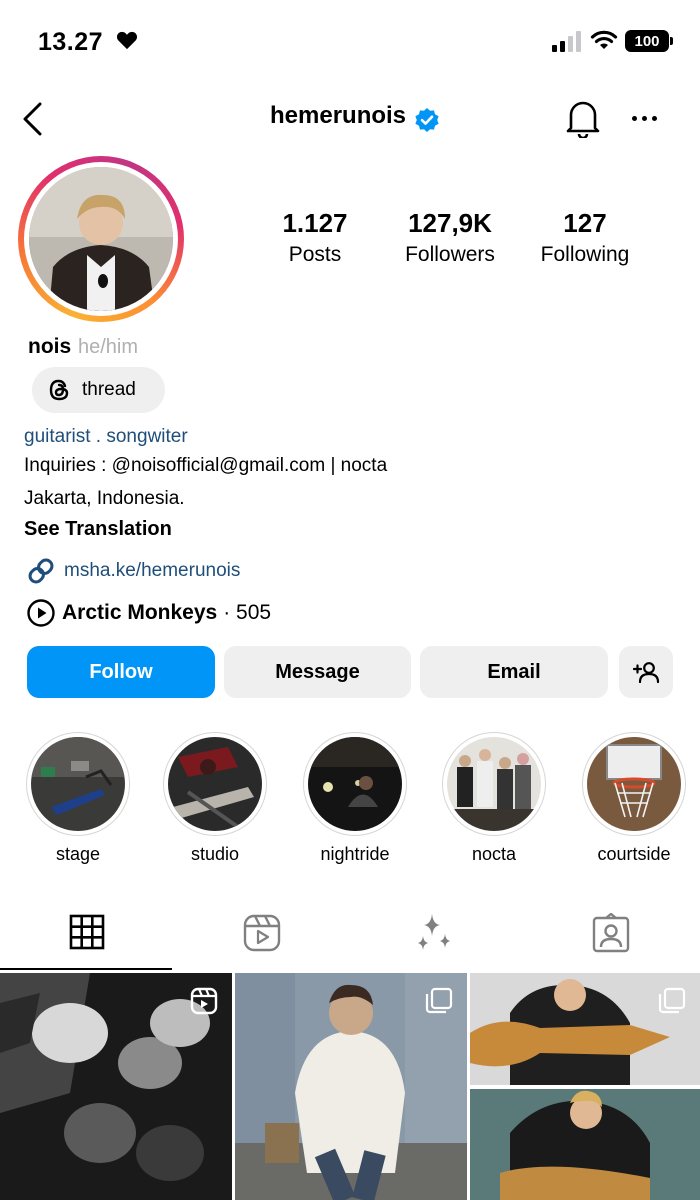 The image size is (700, 1200). What do you see at coordinates (59, 390) in the screenshot?
I see `threads-icon` at bounding box center [59, 390].